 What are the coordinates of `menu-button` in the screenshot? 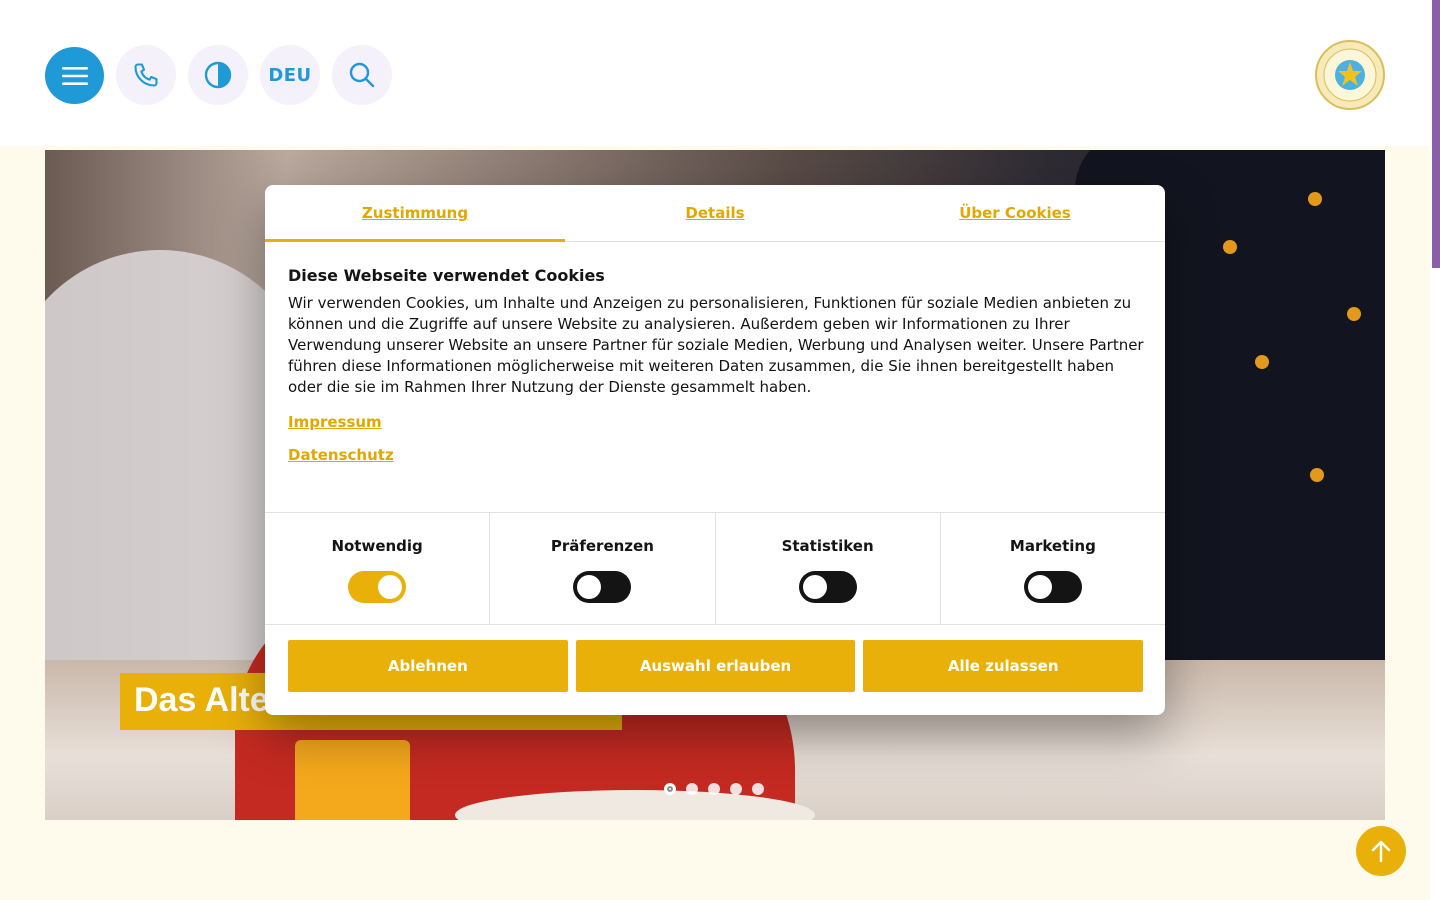 It's located at (74, 75).